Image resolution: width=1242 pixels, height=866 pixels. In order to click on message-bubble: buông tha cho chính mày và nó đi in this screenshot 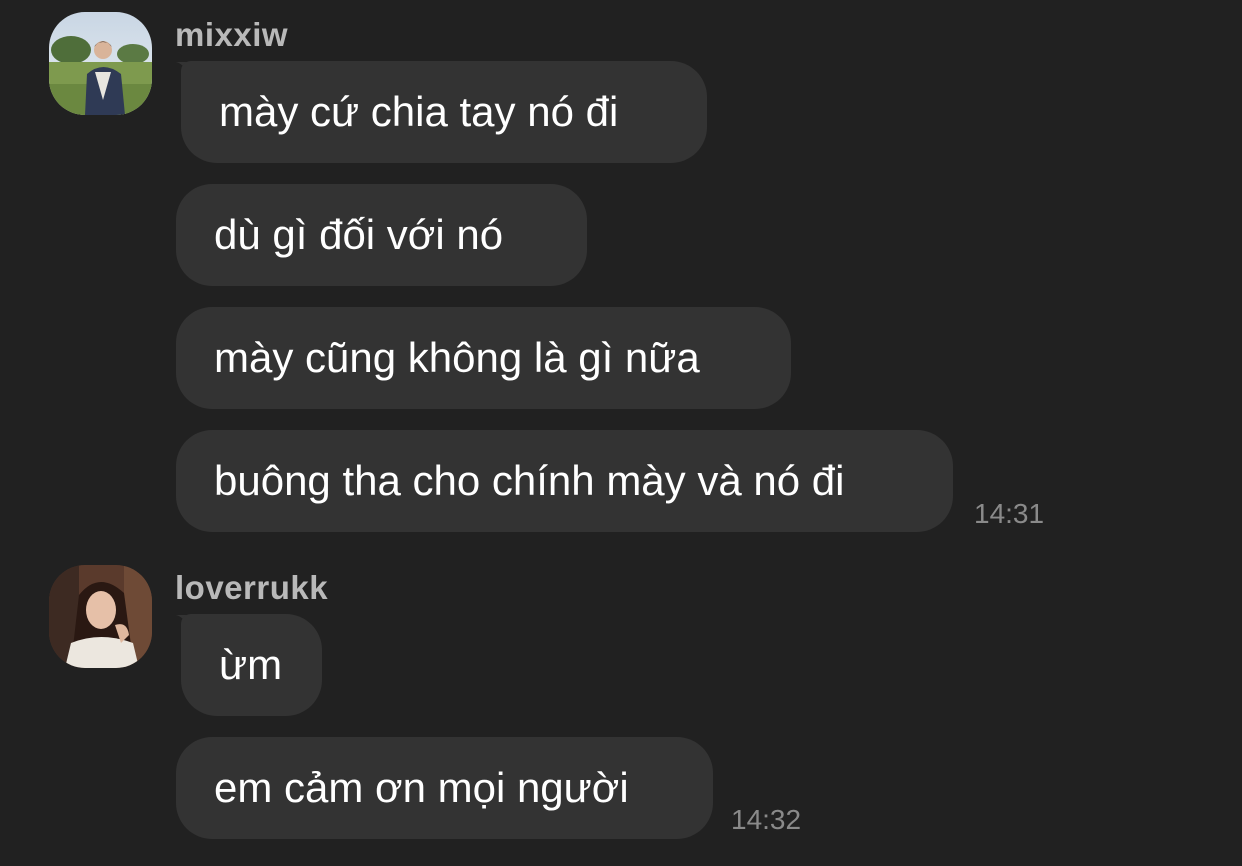, I will do `click(564, 481)`.